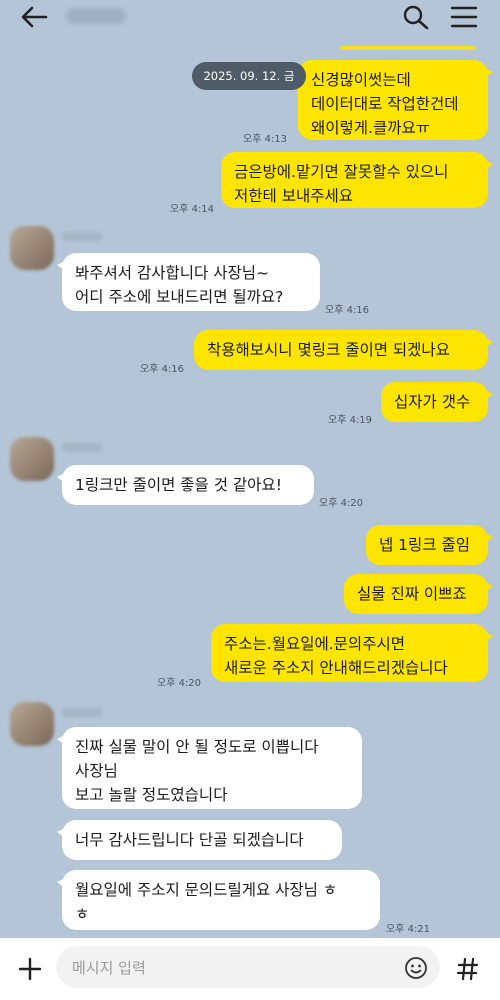 This screenshot has width=500, height=1000. Describe the element at coordinates (179, 297) in the screenshot. I see `message-line: 어디 주소에 보내드리면 될까요?` at that location.